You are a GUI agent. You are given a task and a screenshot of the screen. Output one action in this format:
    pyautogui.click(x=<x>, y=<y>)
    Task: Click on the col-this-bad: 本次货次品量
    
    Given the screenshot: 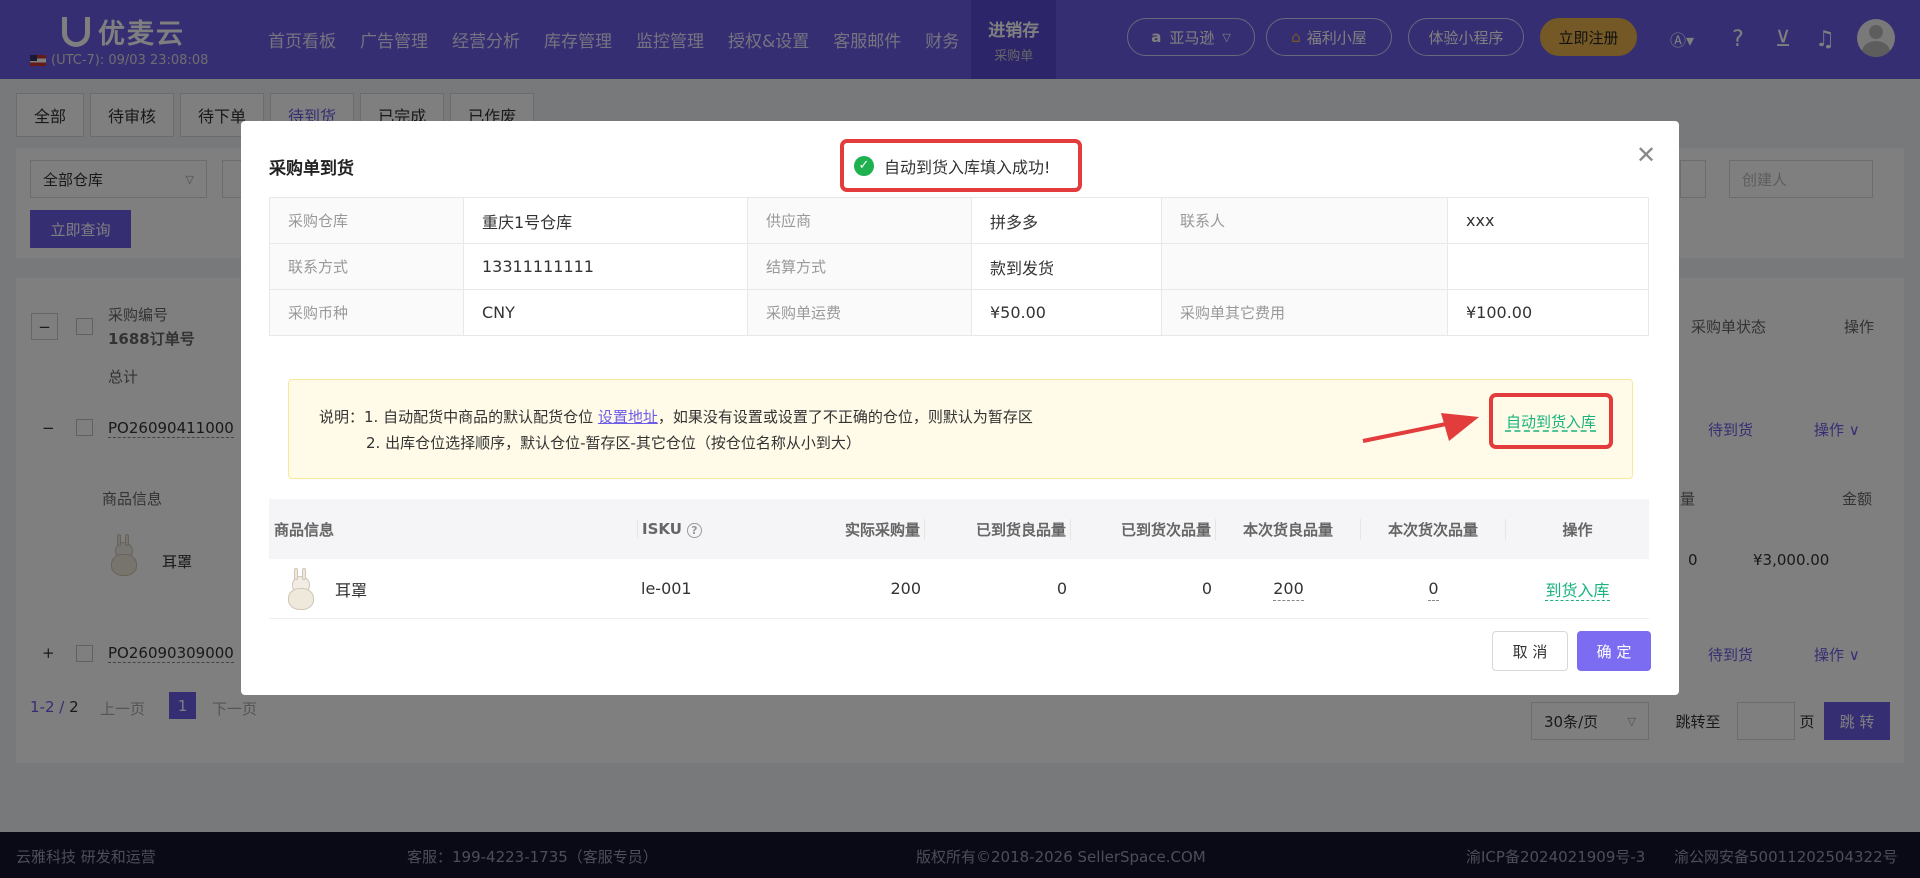 What is the action you would take?
    pyautogui.click(x=1433, y=529)
    